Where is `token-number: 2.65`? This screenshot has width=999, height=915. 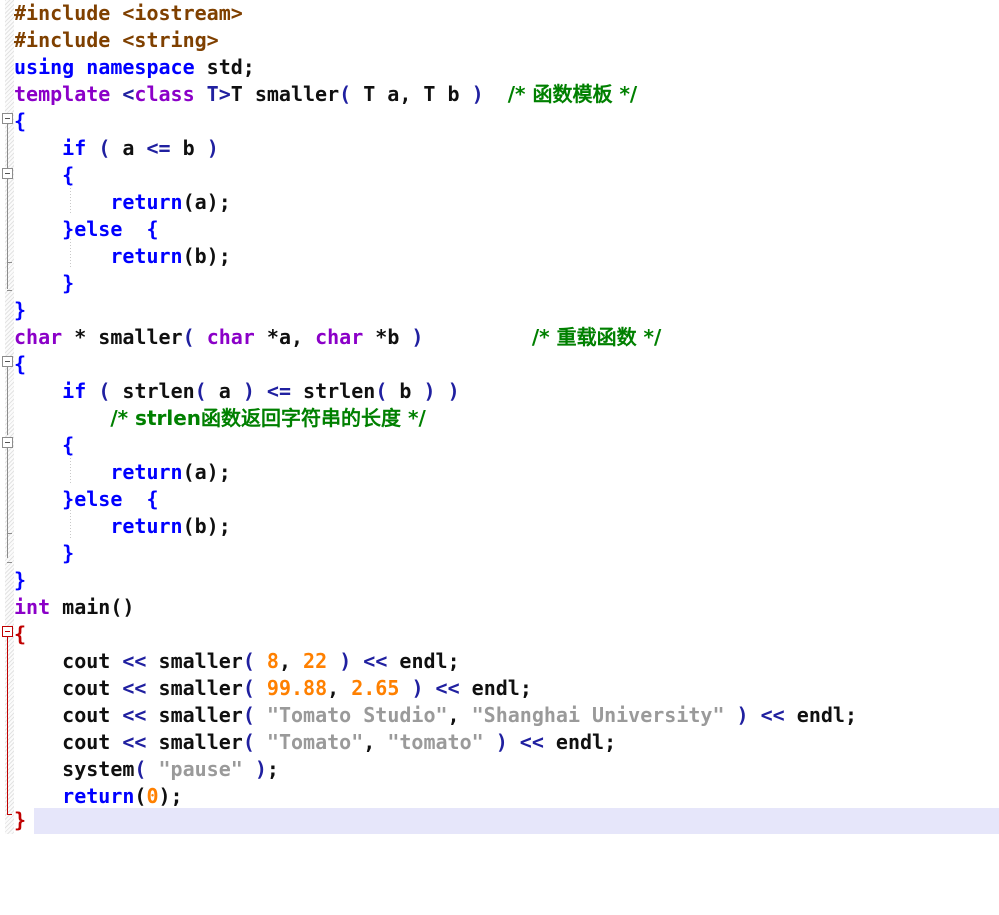 token-number: 2.65 is located at coordinates (375, 688).